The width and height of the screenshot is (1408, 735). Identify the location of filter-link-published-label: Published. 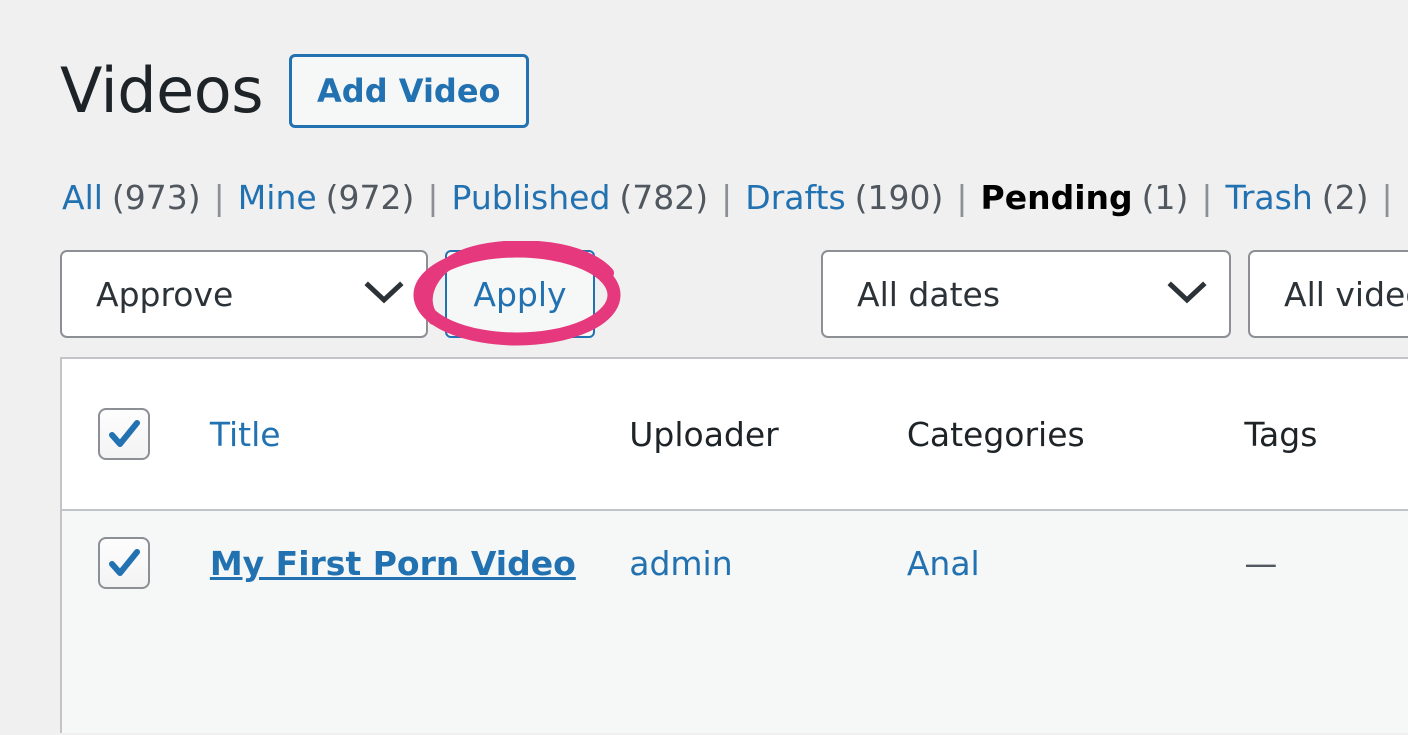
(531, 198).